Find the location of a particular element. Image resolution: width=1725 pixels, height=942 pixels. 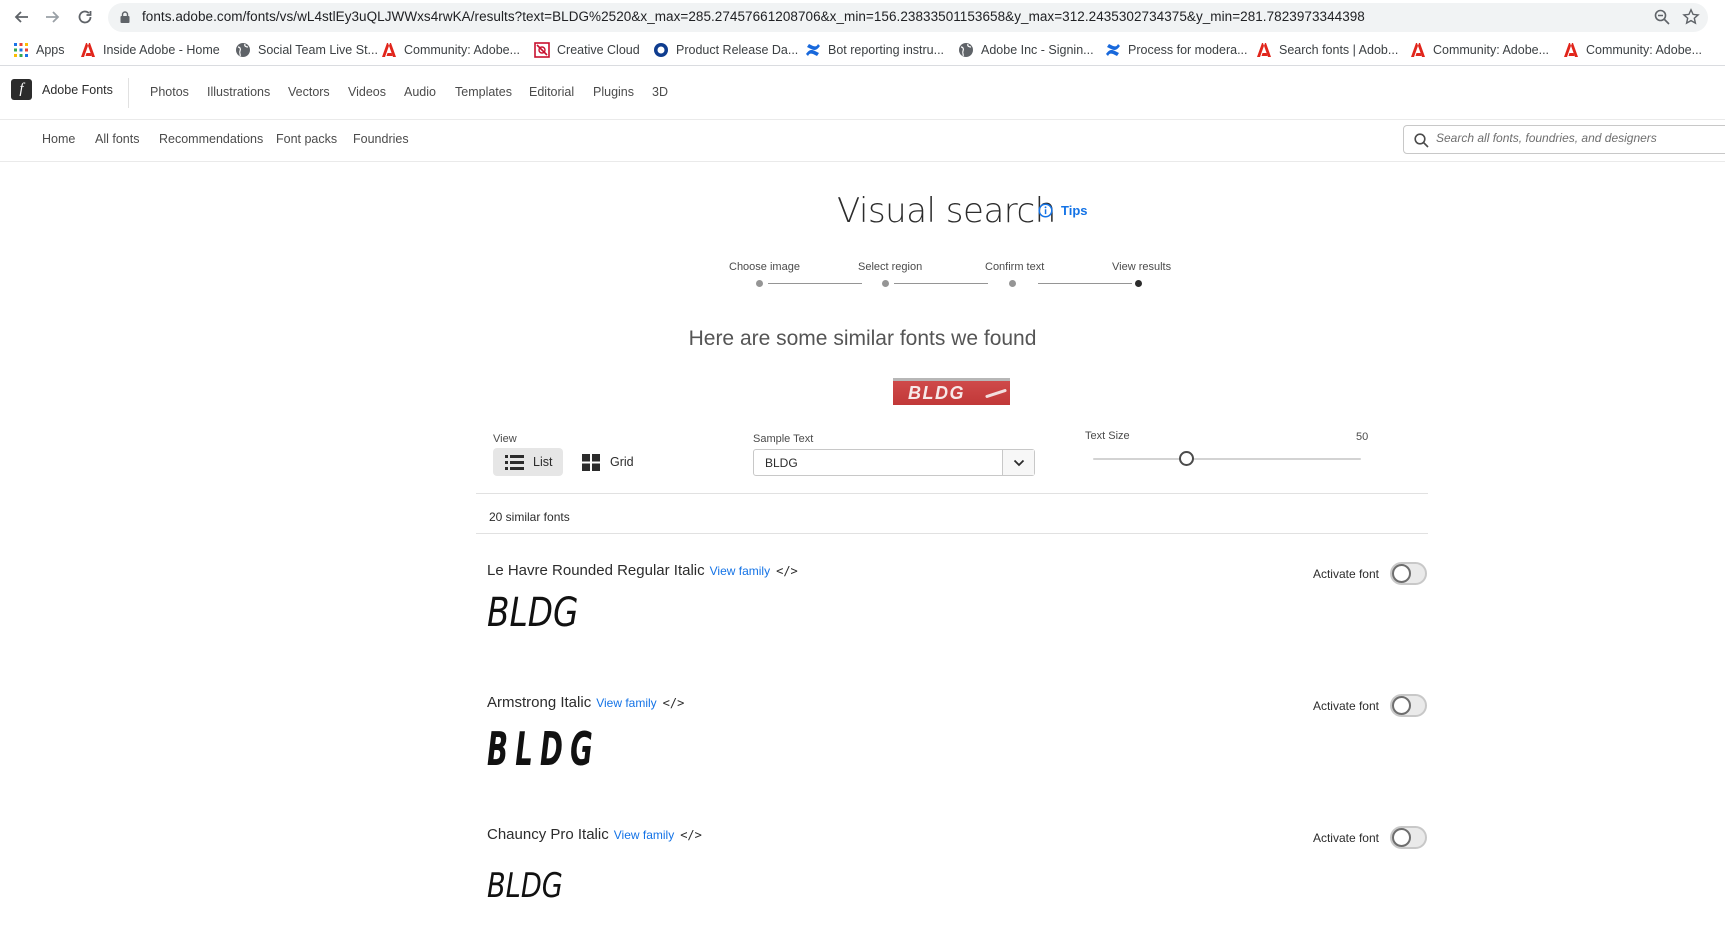

nav-plugins: Plugins is located at coordinates (613, 92).